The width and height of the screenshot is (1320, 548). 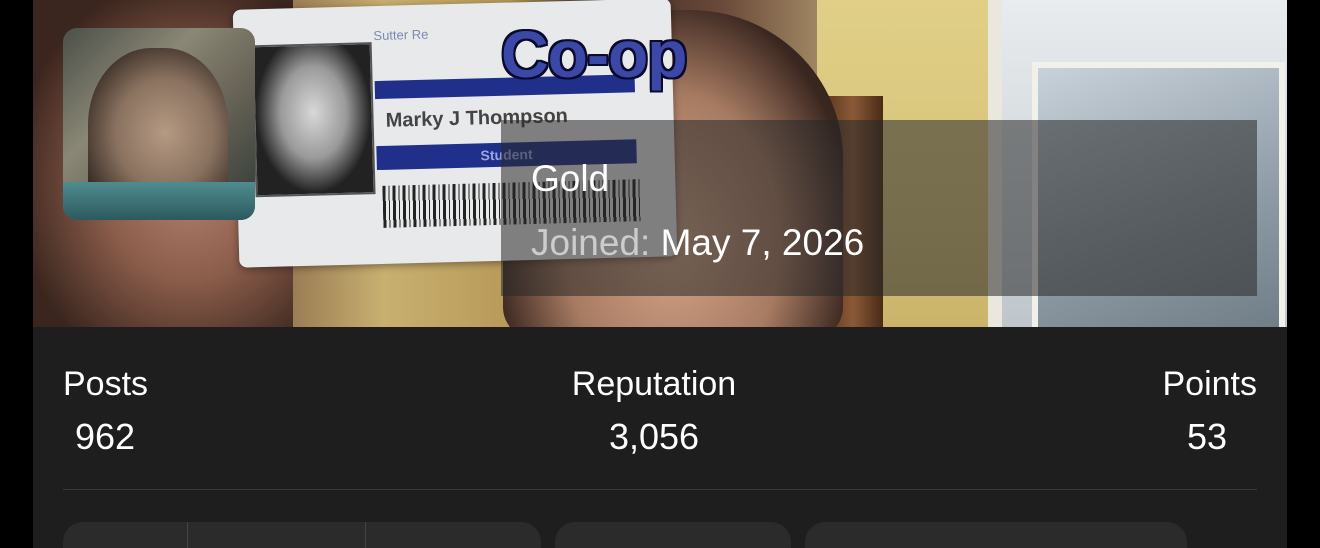 What do you see at coordinates (1210, 384) in the screenshot?
I see `stat-points-label: Points` at bounding box center [1210, 384].